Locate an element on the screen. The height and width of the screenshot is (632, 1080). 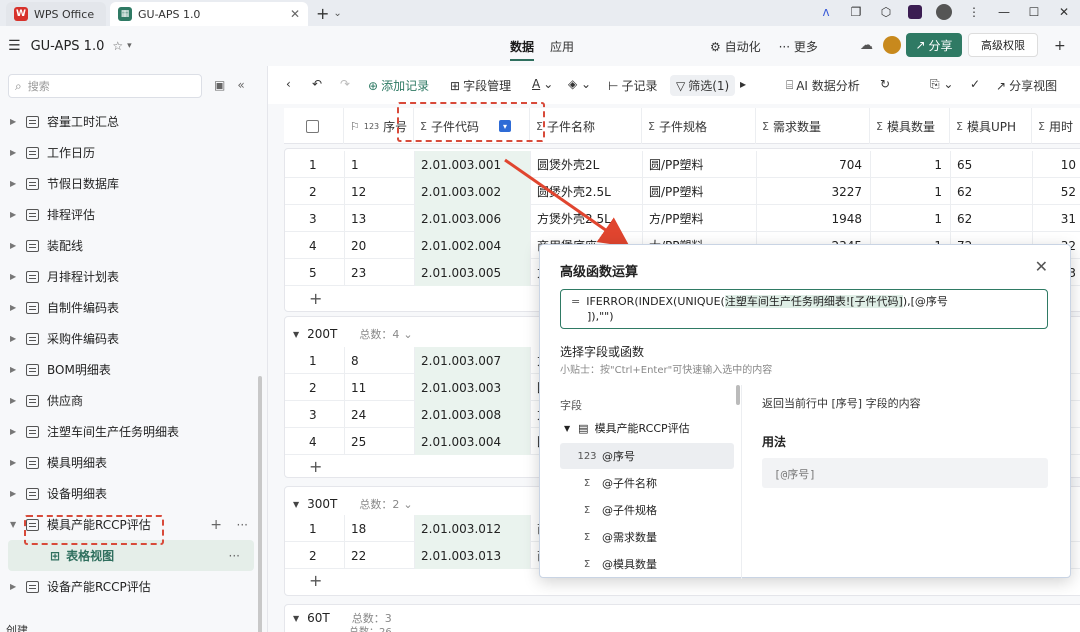
text-color-button: A ⌄ is located at coordinates (542, 84).